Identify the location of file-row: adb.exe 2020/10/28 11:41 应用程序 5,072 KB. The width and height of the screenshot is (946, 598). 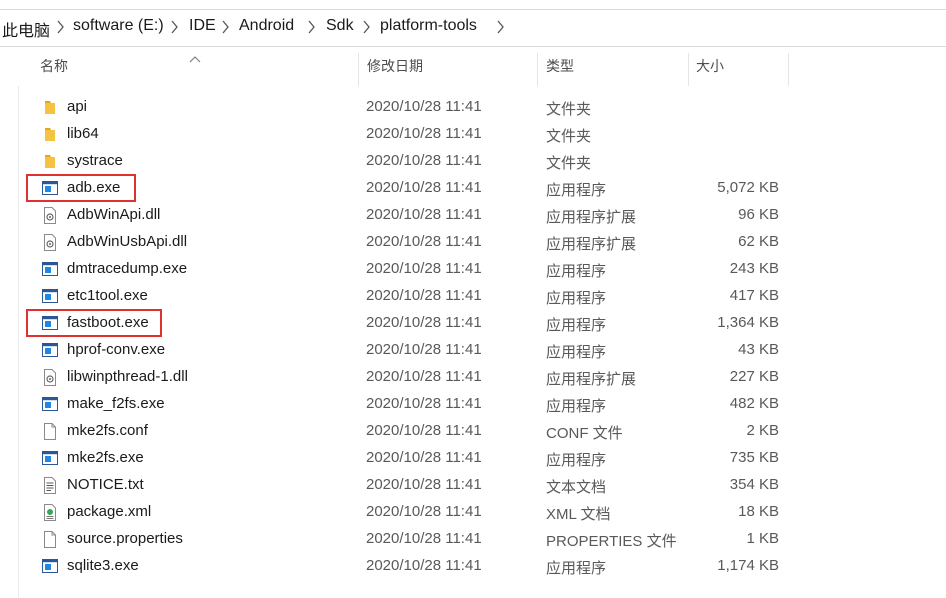
(413, 188).